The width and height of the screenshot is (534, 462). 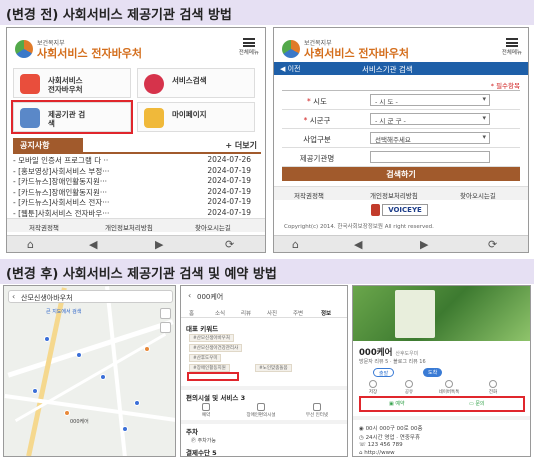 What do you see at coordinates (229, 159) in the screenshot?
I see `notice-date: 2024-07-26` at bounding box center [229, 159].